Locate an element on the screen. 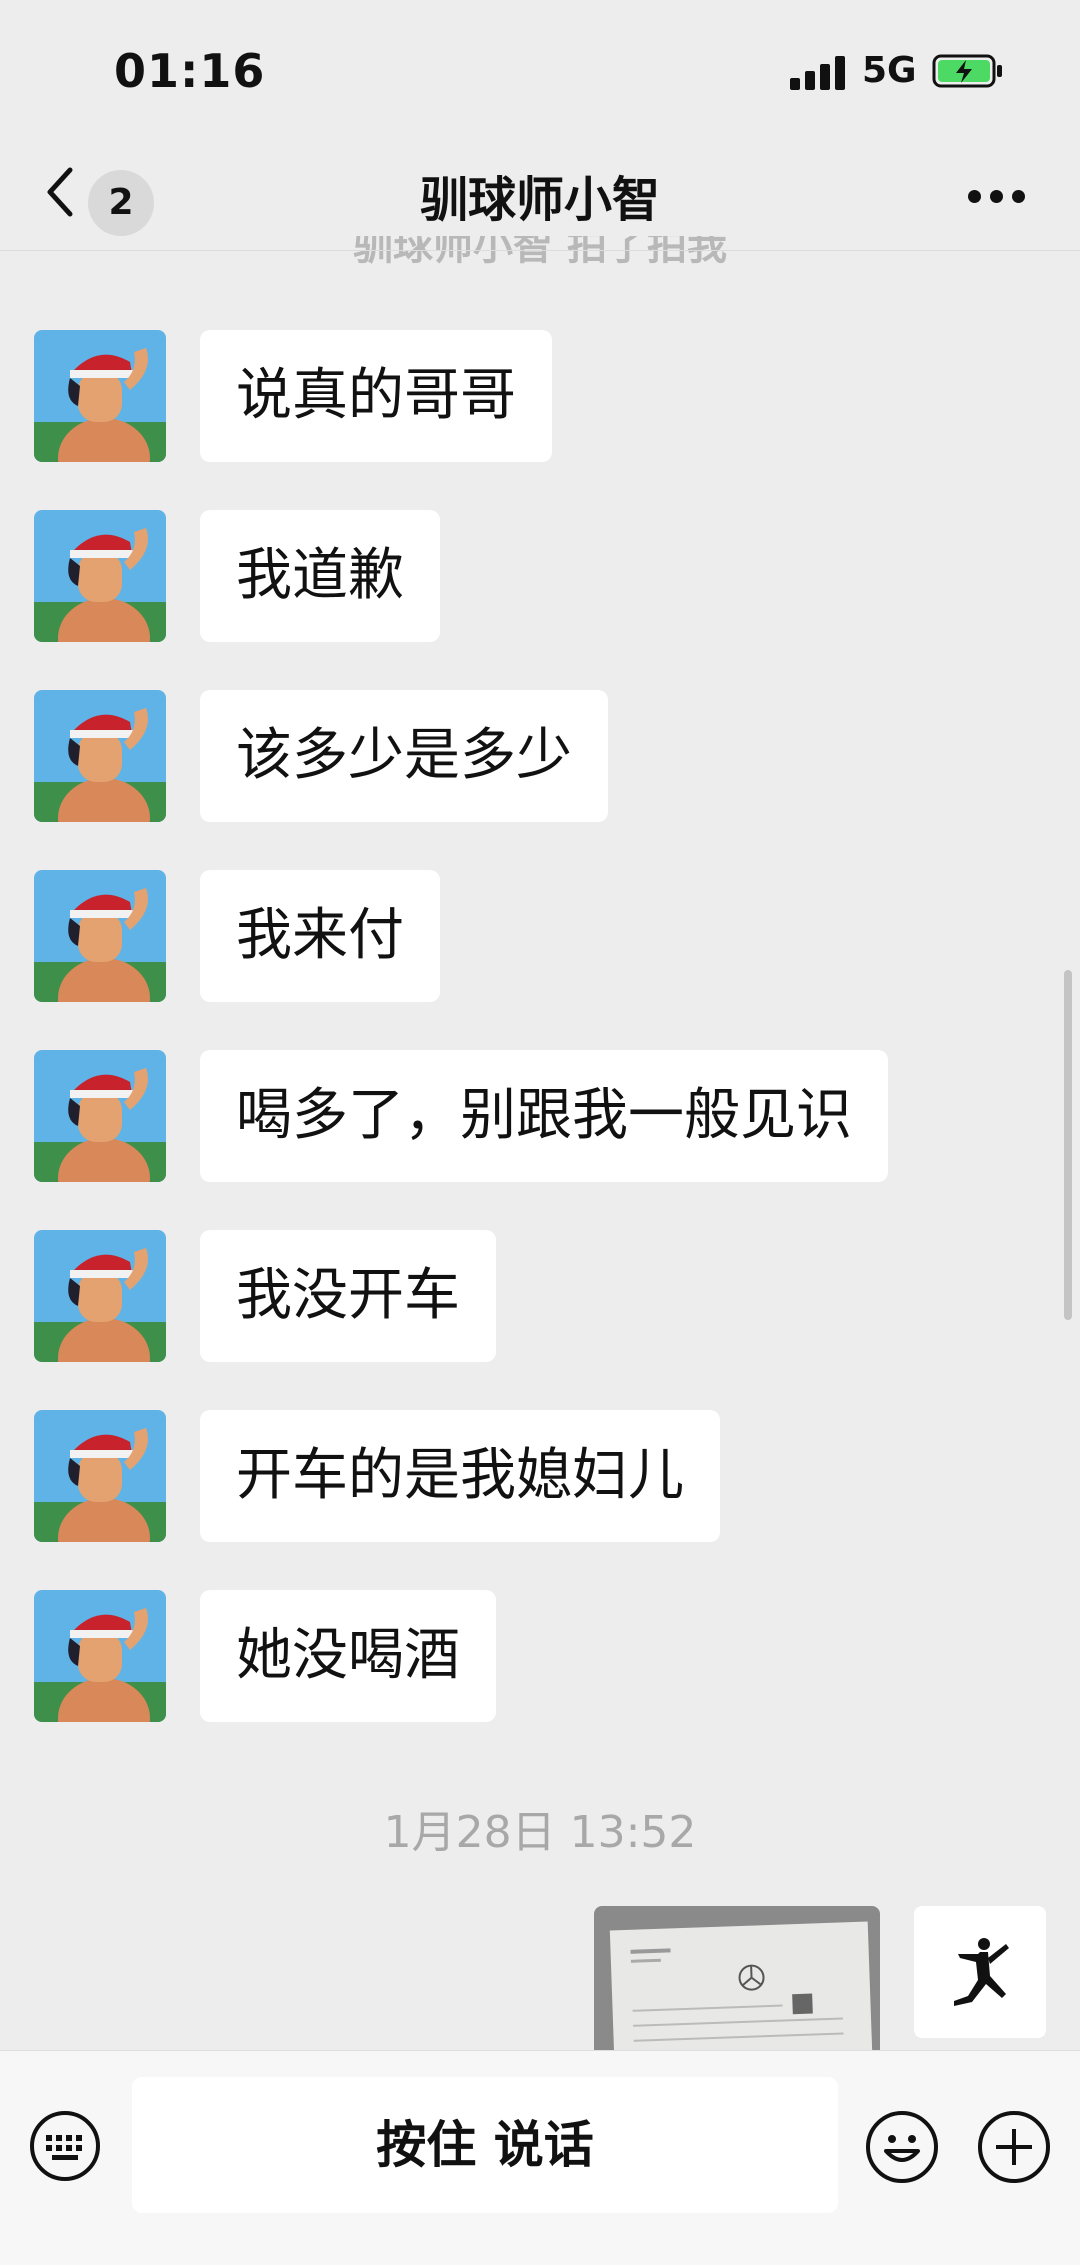 The image size is (1080, 2265). input-bar: 按住 说话 is located at coordinates (540, 2157).